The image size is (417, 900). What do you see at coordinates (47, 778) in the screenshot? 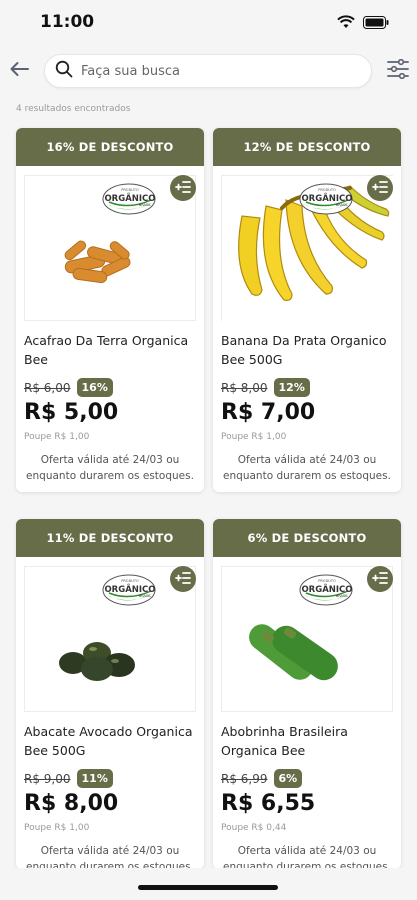
I see `old-price: R$ 9,00` at bounding box center [47, 778].